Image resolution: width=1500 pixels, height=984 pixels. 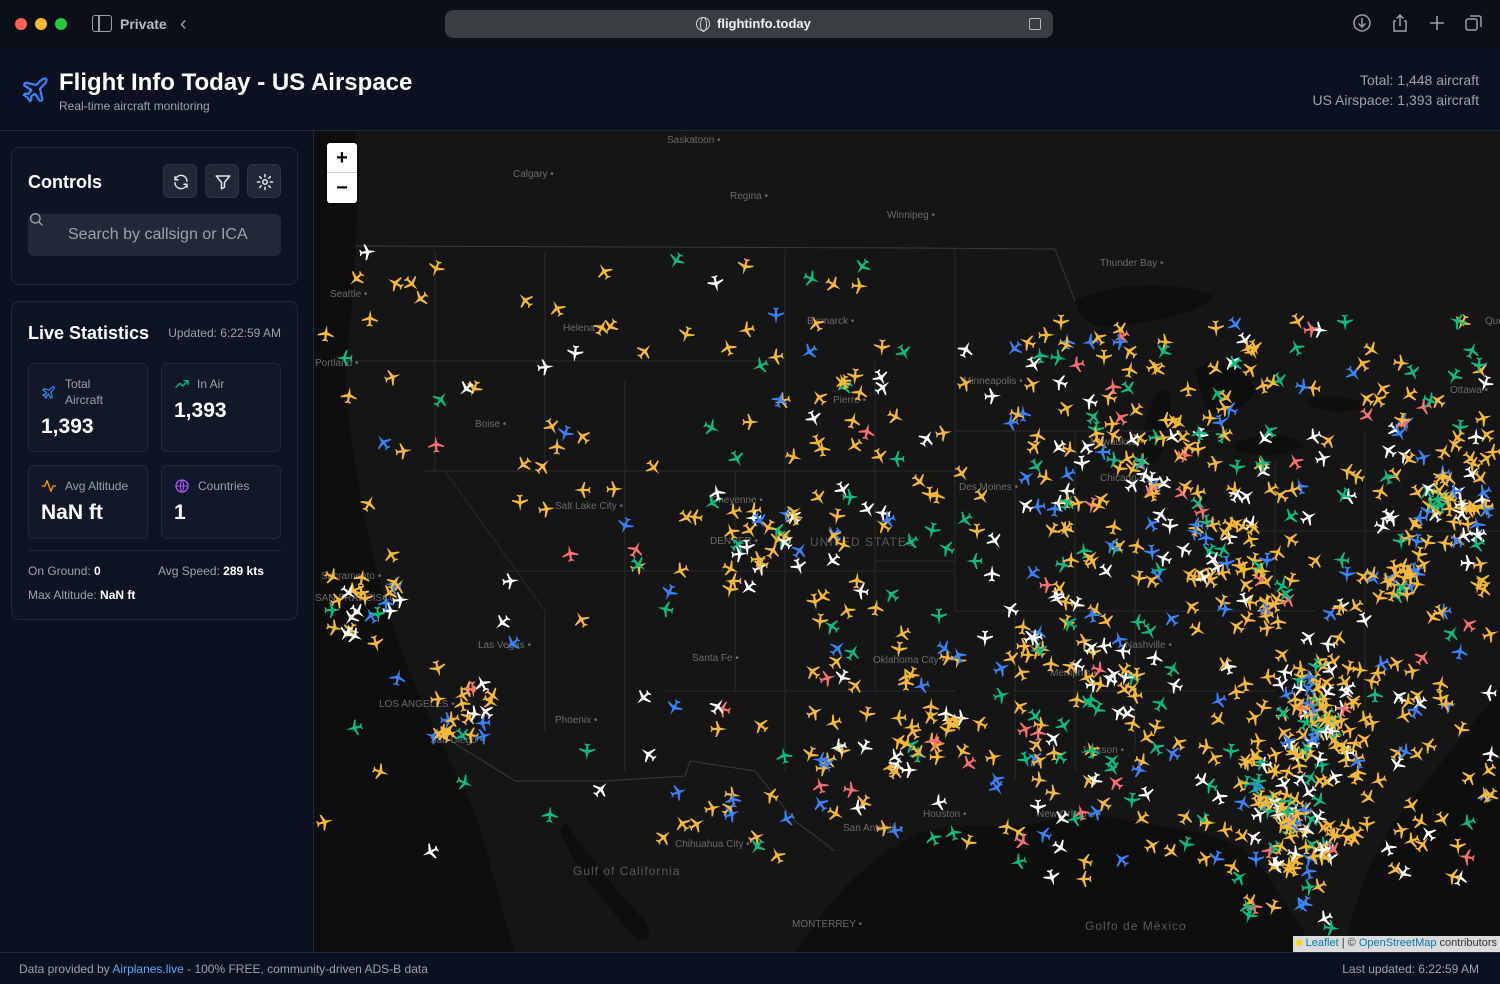 I want to click on refresh-button, so click(x=180, y=181).